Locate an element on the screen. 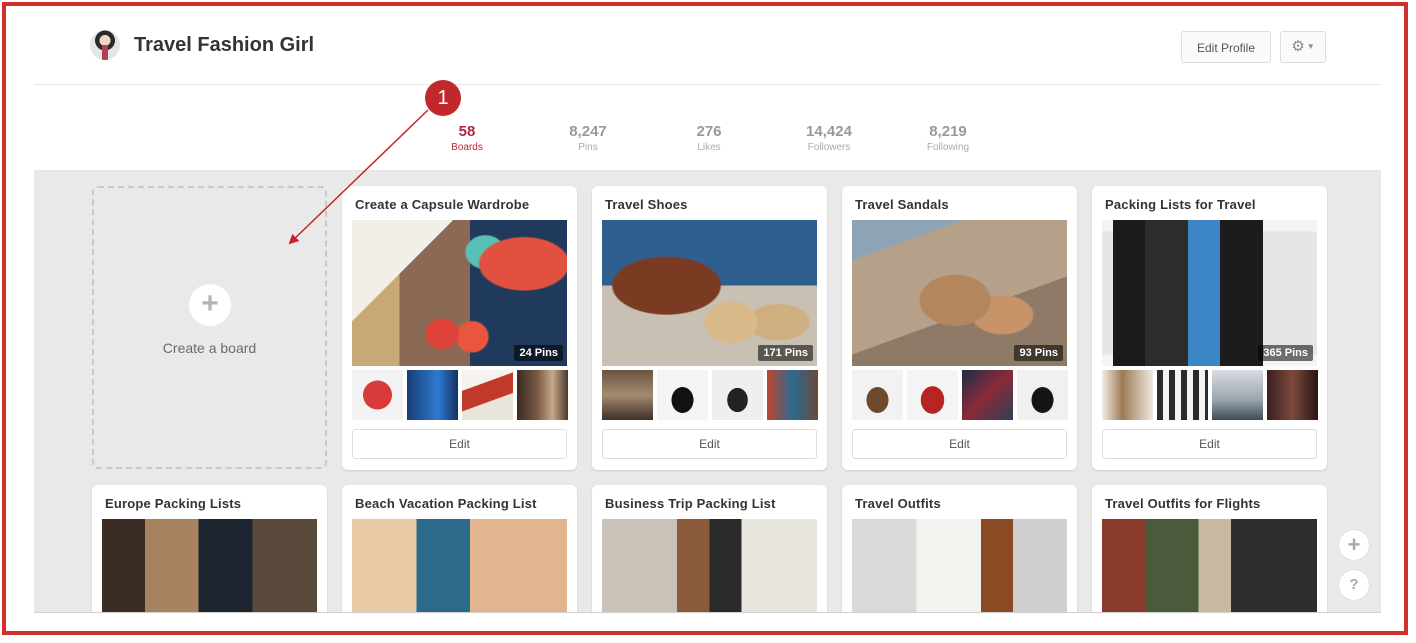  annotation-arrow is located at coordinates (358, 177).